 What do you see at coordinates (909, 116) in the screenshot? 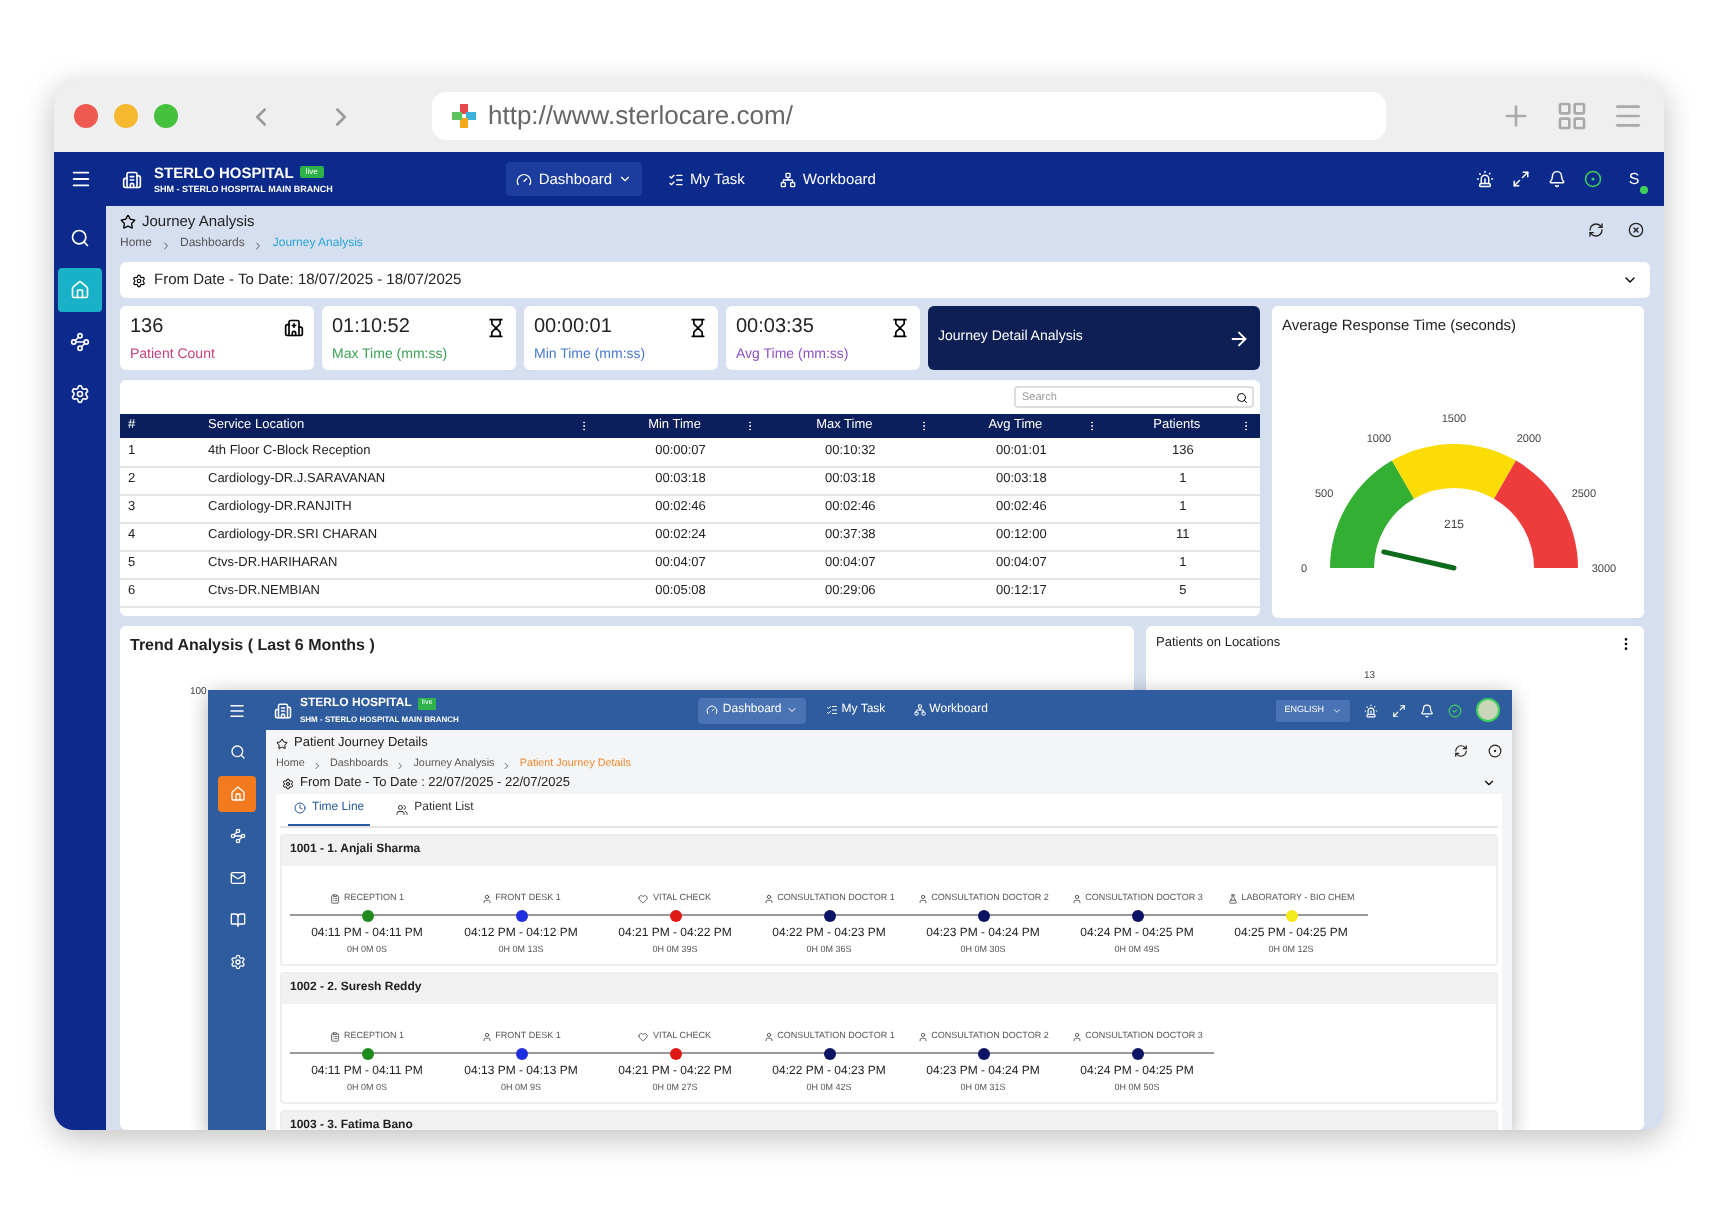
I see `url-bar: http://www.sterlocare.com/` at bounding box center [909, 116].